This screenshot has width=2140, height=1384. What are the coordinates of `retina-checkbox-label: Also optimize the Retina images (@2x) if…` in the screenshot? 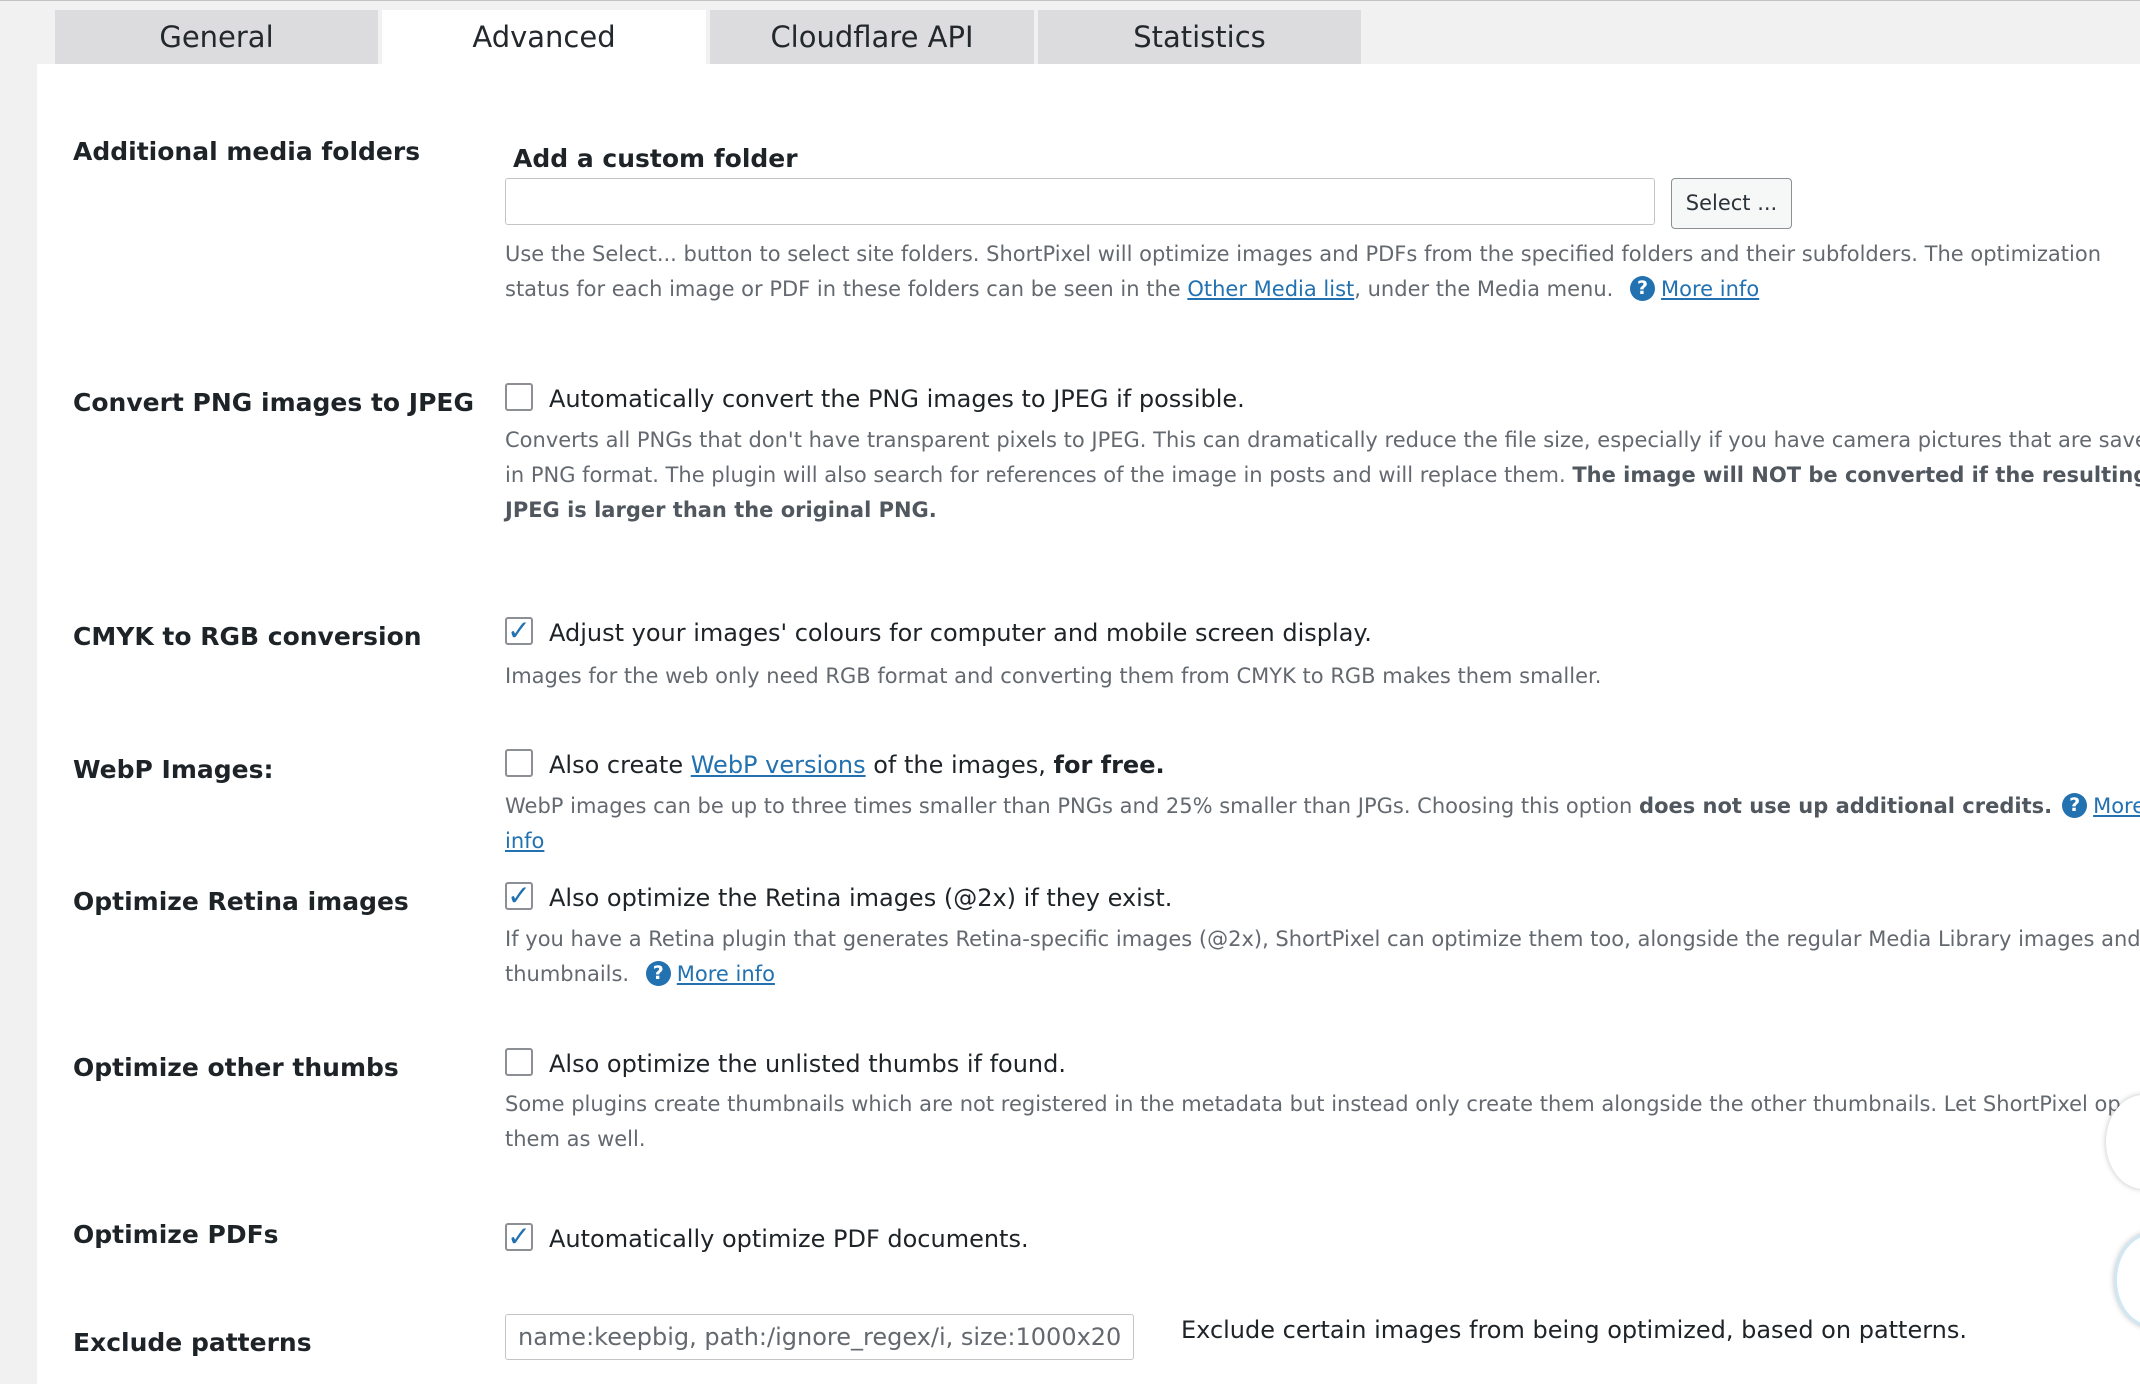 It's located at (861, 898).